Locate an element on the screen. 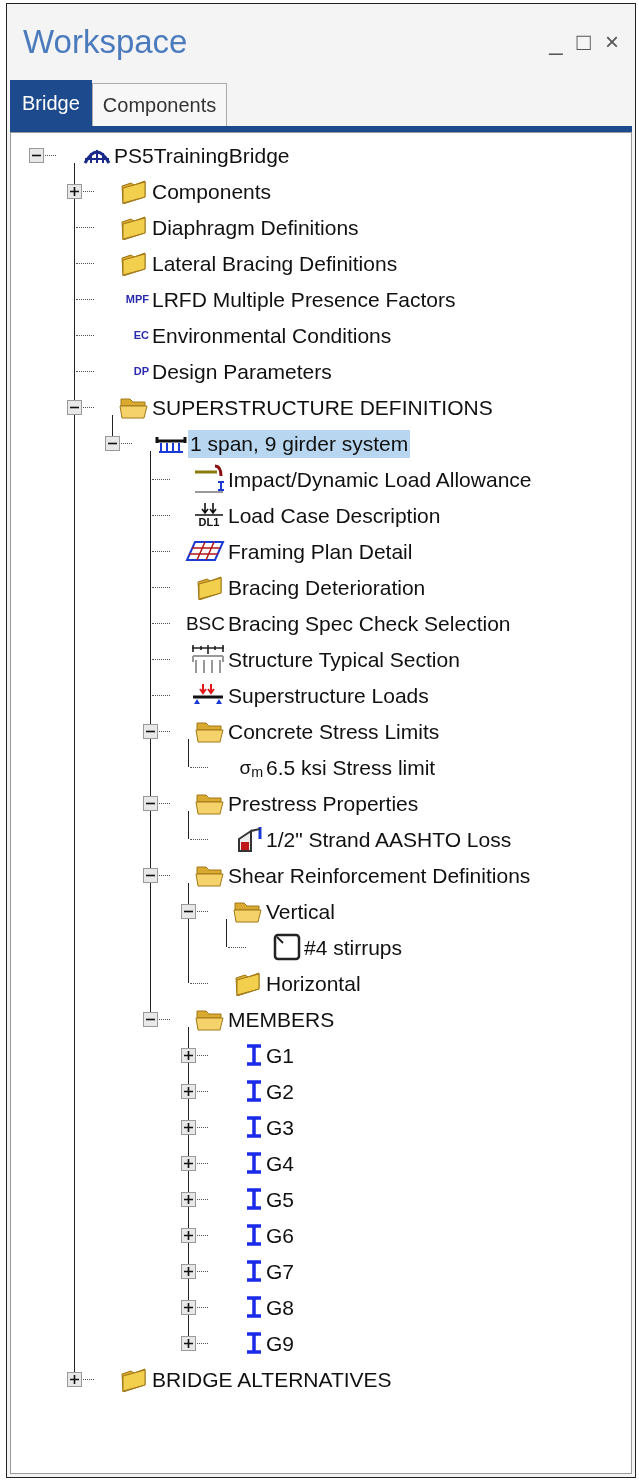 This screenshot has height=1481, width=639. tree-item: G8 is located at coordinates (280, 1308).